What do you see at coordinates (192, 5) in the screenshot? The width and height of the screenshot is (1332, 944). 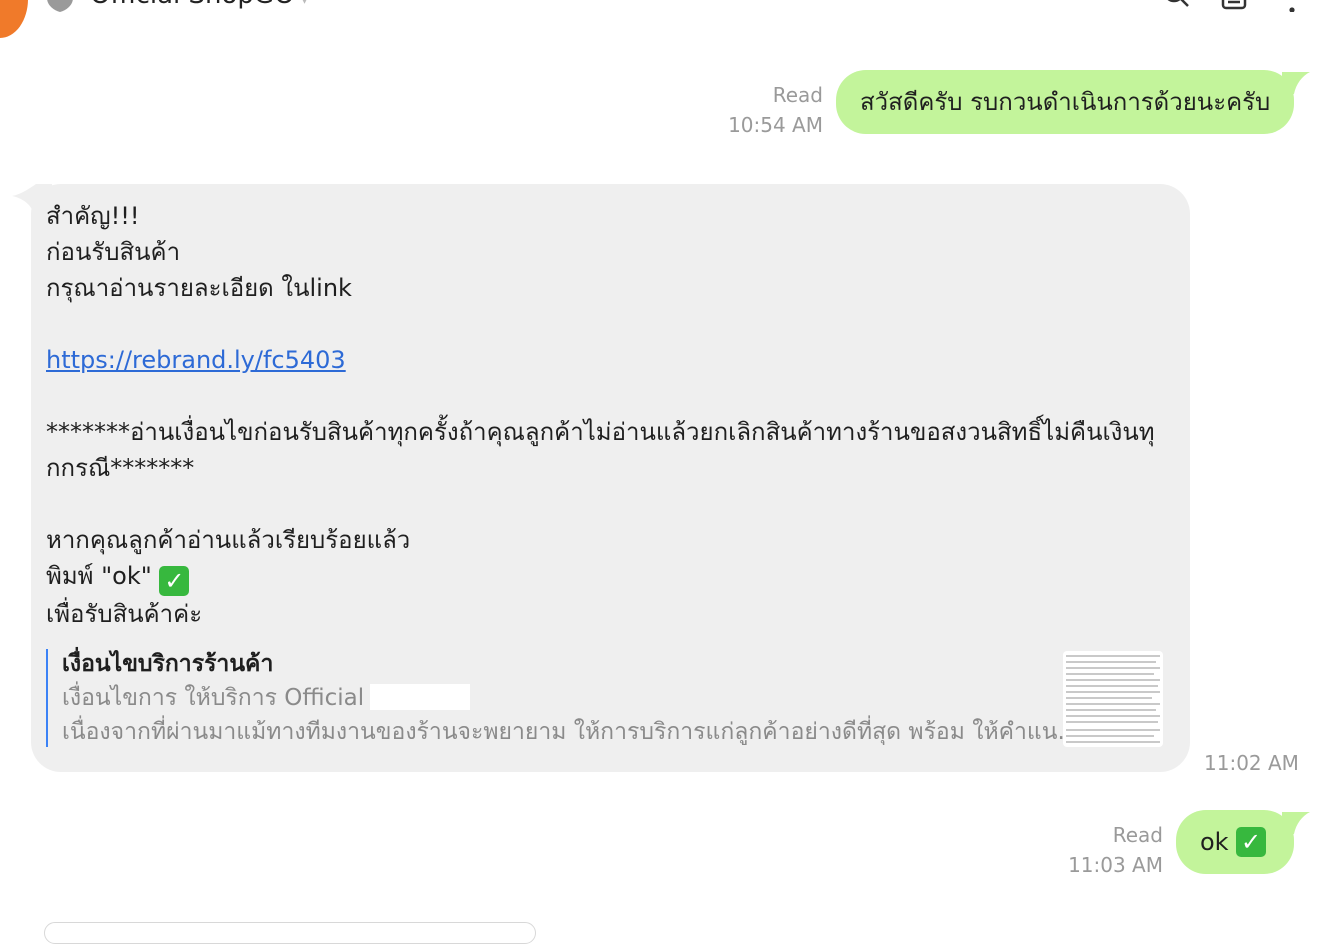 I see `chat-title: Official ShopGO` at bounding box center [192, 5].